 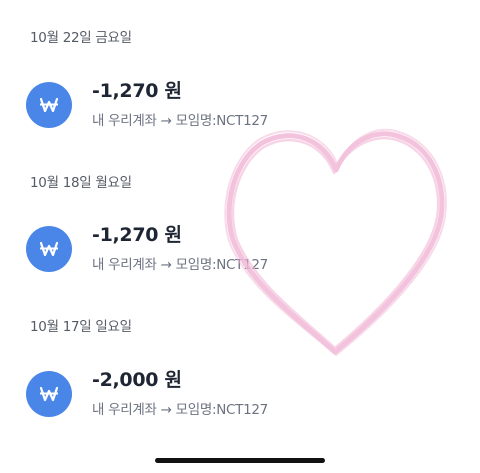 What do you see at coordinates (81, 183) in the screenshot?
I see `date-header: 10월 18일 월요일` at bounding box center [81, 183].